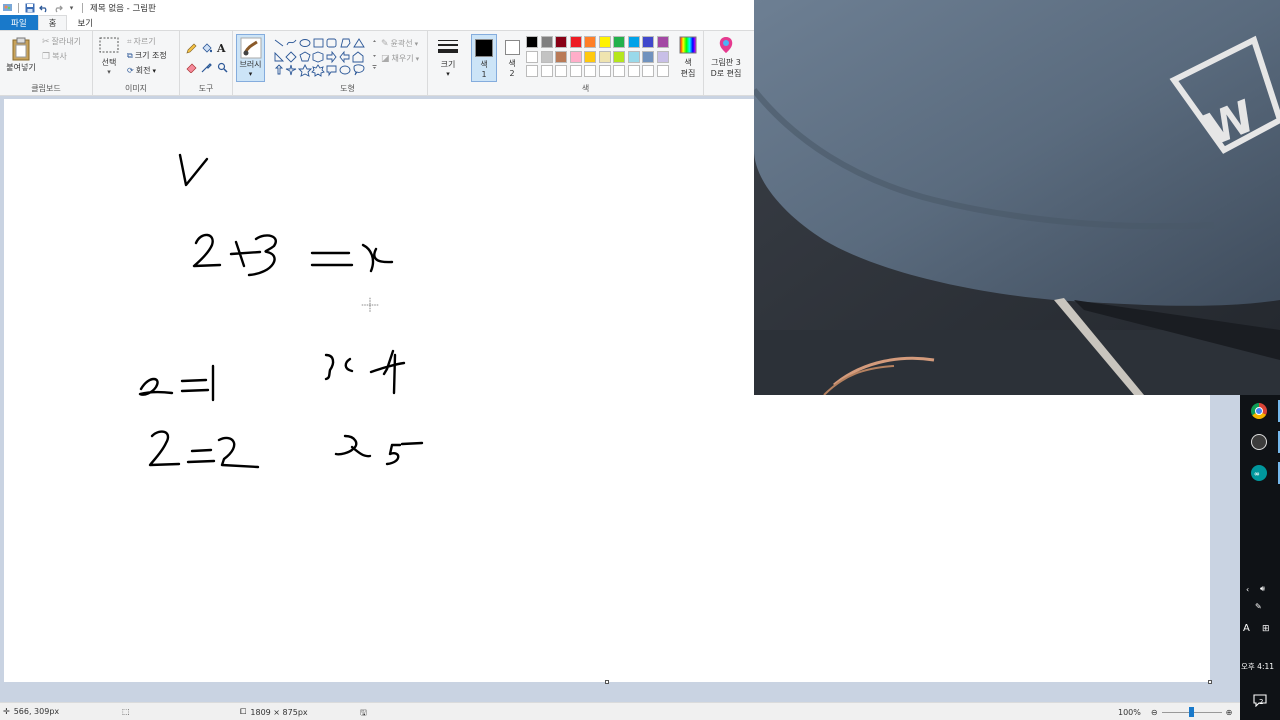 The image size is (1280, 720). Describe the element at coordinates (141, 41) in the screenshot. I see `crop-button: ⌗ 자르기` at that location.